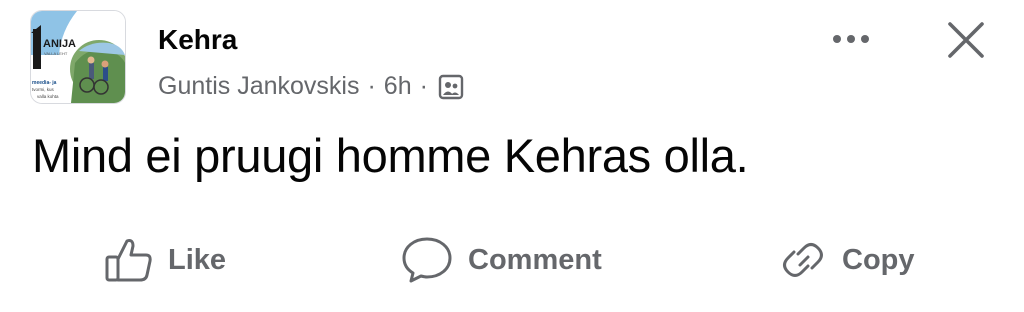 The height and width of the screenshot is (312, 1024). Describe the element at coordinates (44, 83) in the screenshot. I see `logo-line-1: meedia- ja` at that location.